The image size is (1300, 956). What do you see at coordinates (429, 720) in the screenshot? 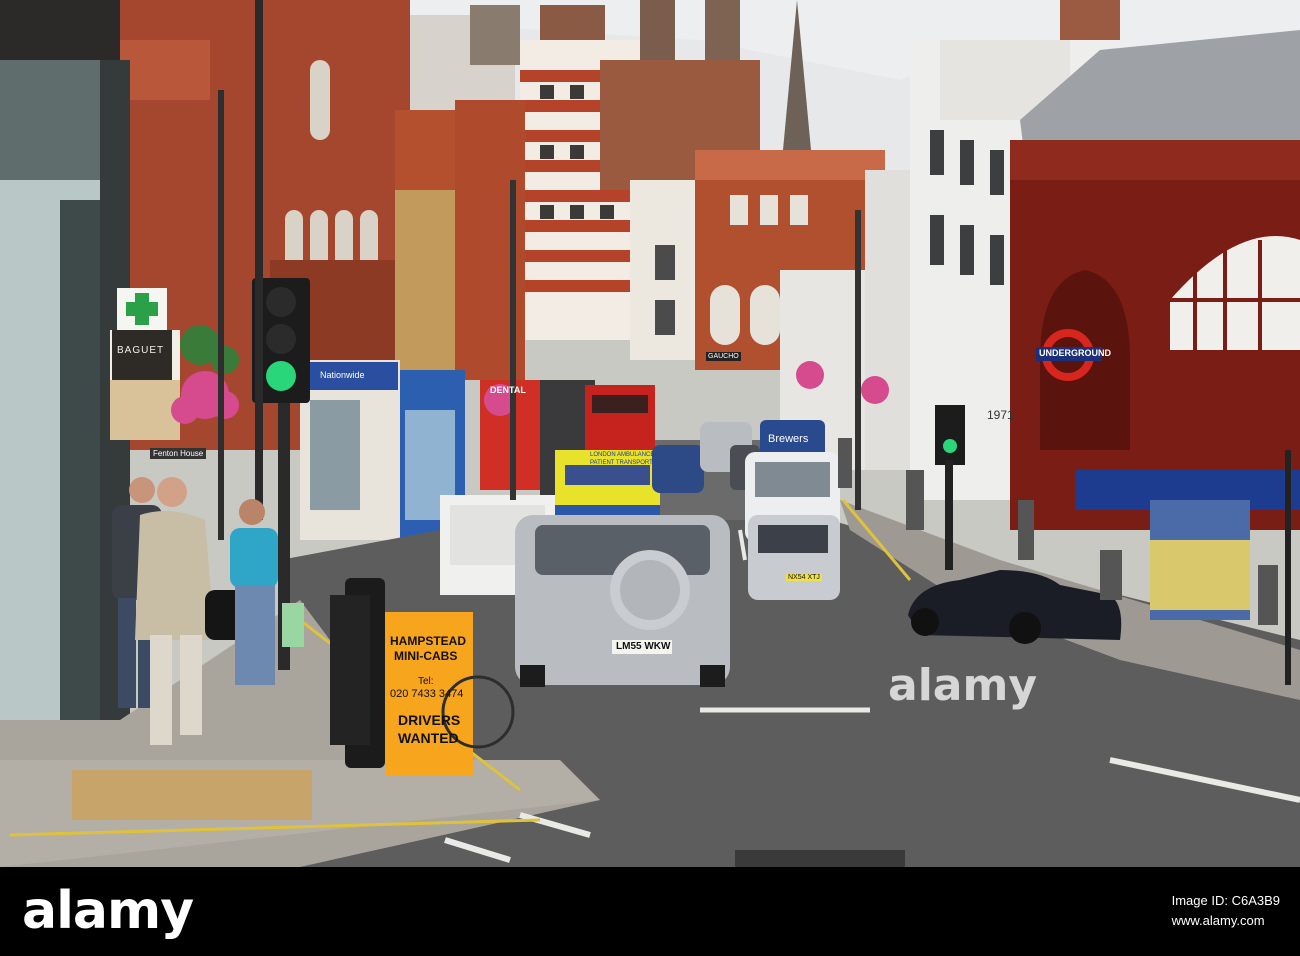
I see `minicab-line3: DRIVERS` at bounding box center [429, 720].